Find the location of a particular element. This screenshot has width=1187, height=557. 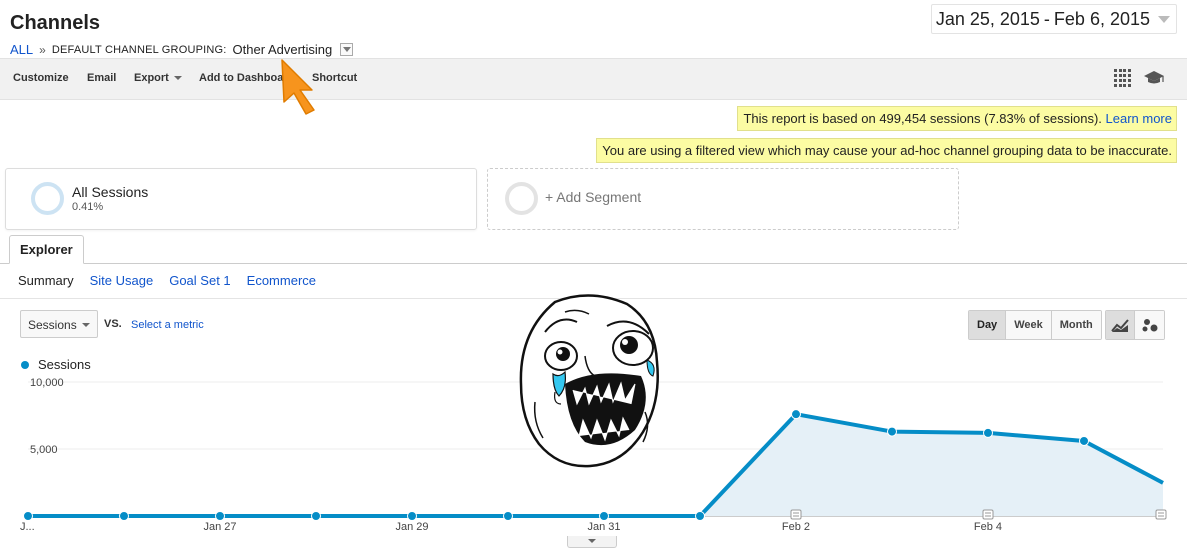

line-chart-icon is located at coordinates (1120, 325).